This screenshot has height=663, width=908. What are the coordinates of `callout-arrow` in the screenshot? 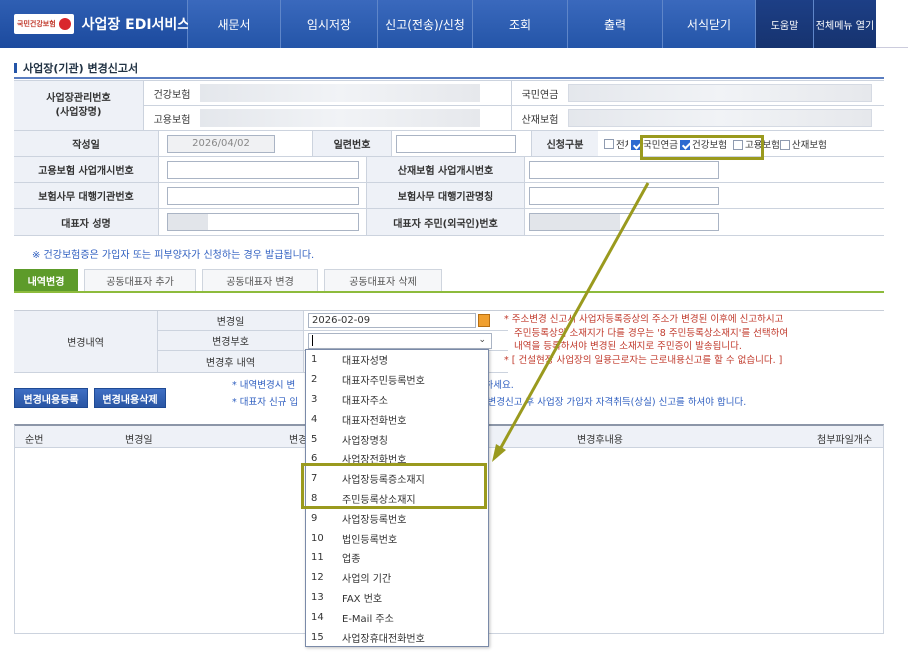 It's located at (571, 322).